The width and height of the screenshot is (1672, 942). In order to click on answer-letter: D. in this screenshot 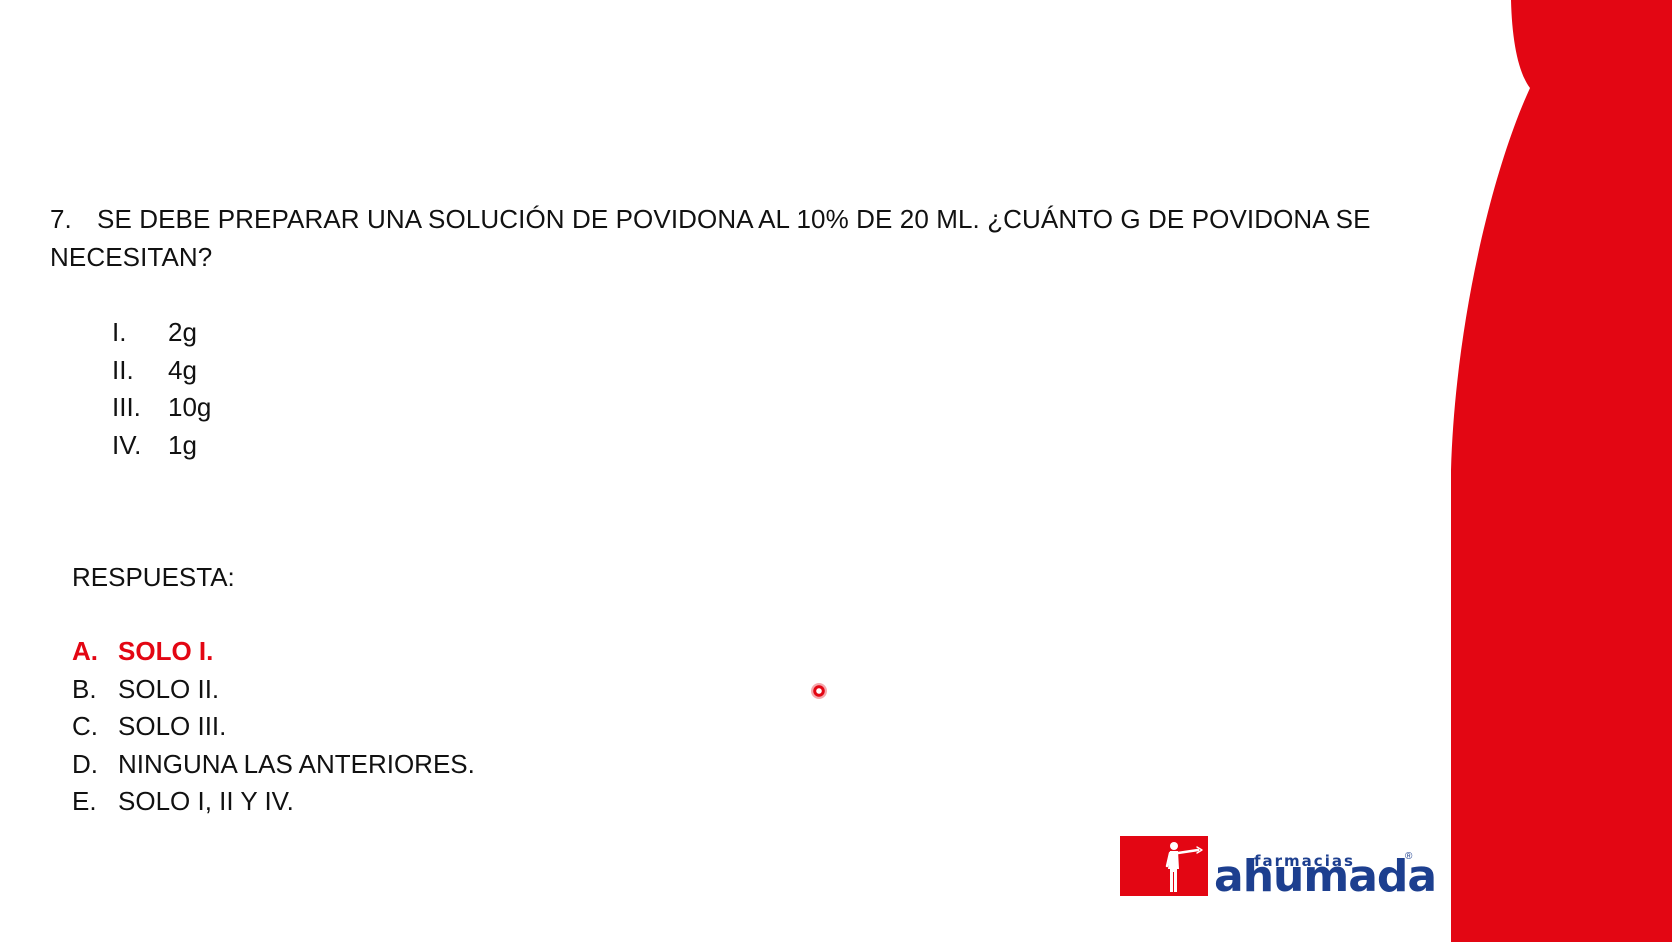, I will do `click(85, 763)`.